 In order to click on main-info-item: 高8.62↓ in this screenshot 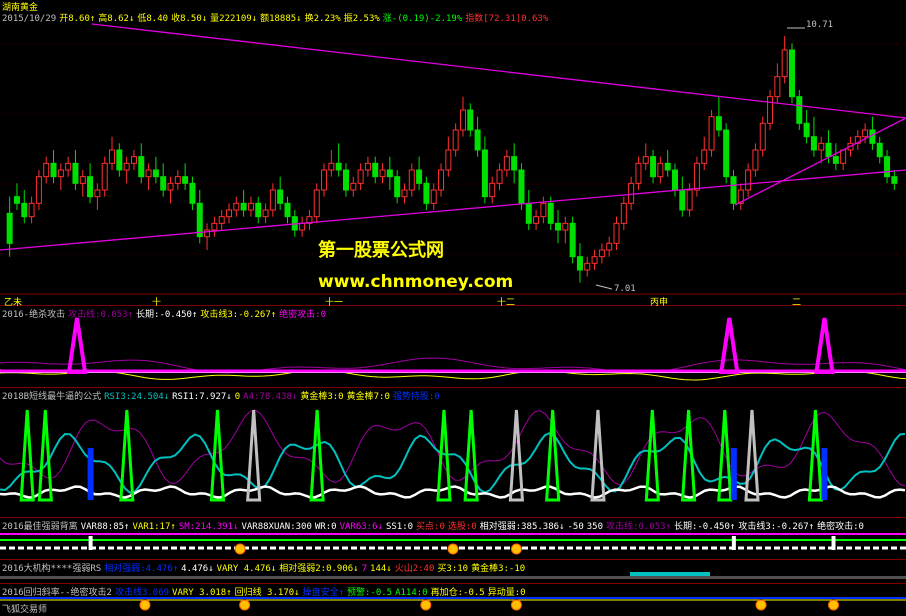, I will do `click(116, 19)`.